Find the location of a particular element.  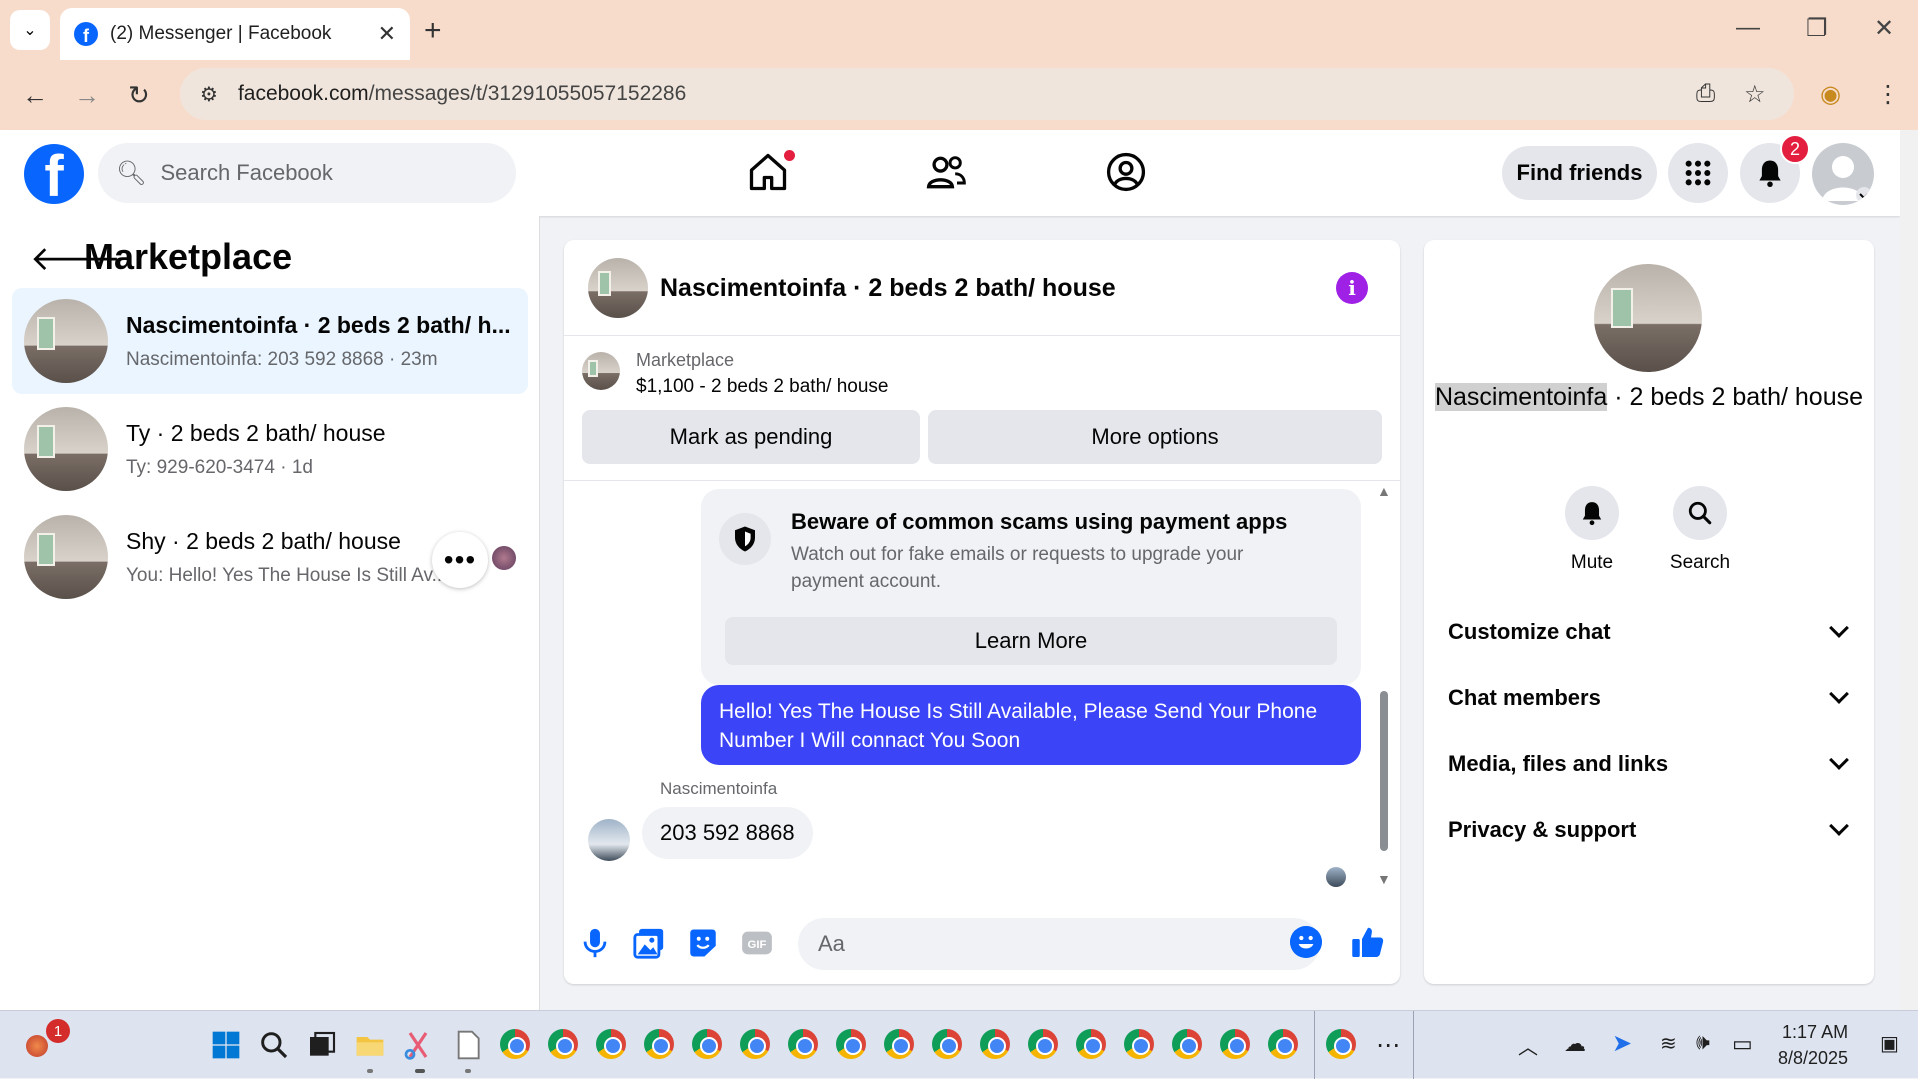

listing-price-title: $1,100 - 2 beds 2 bath/ house is located at coordinates (762, 387).